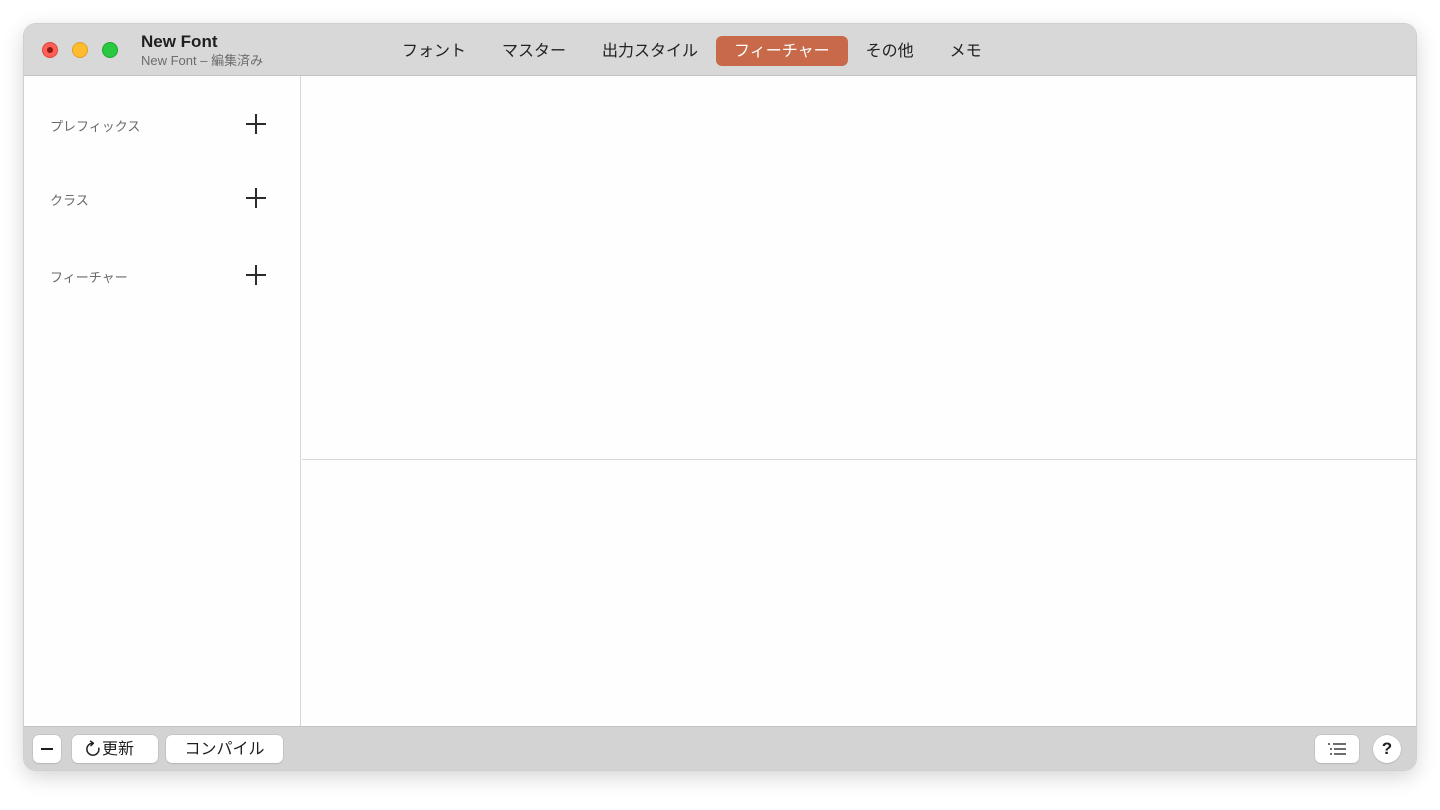 This screenshot has height=810, width=1440. I want to click on document-title: New Font, so click(179, 41).